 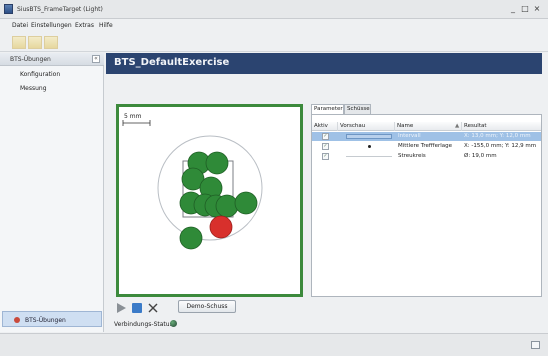 What do you see at coordinates (207, 306) in the screenshot?
I see `demo-shot-button: Demo-Schuss` at bounding box center [207, 306].